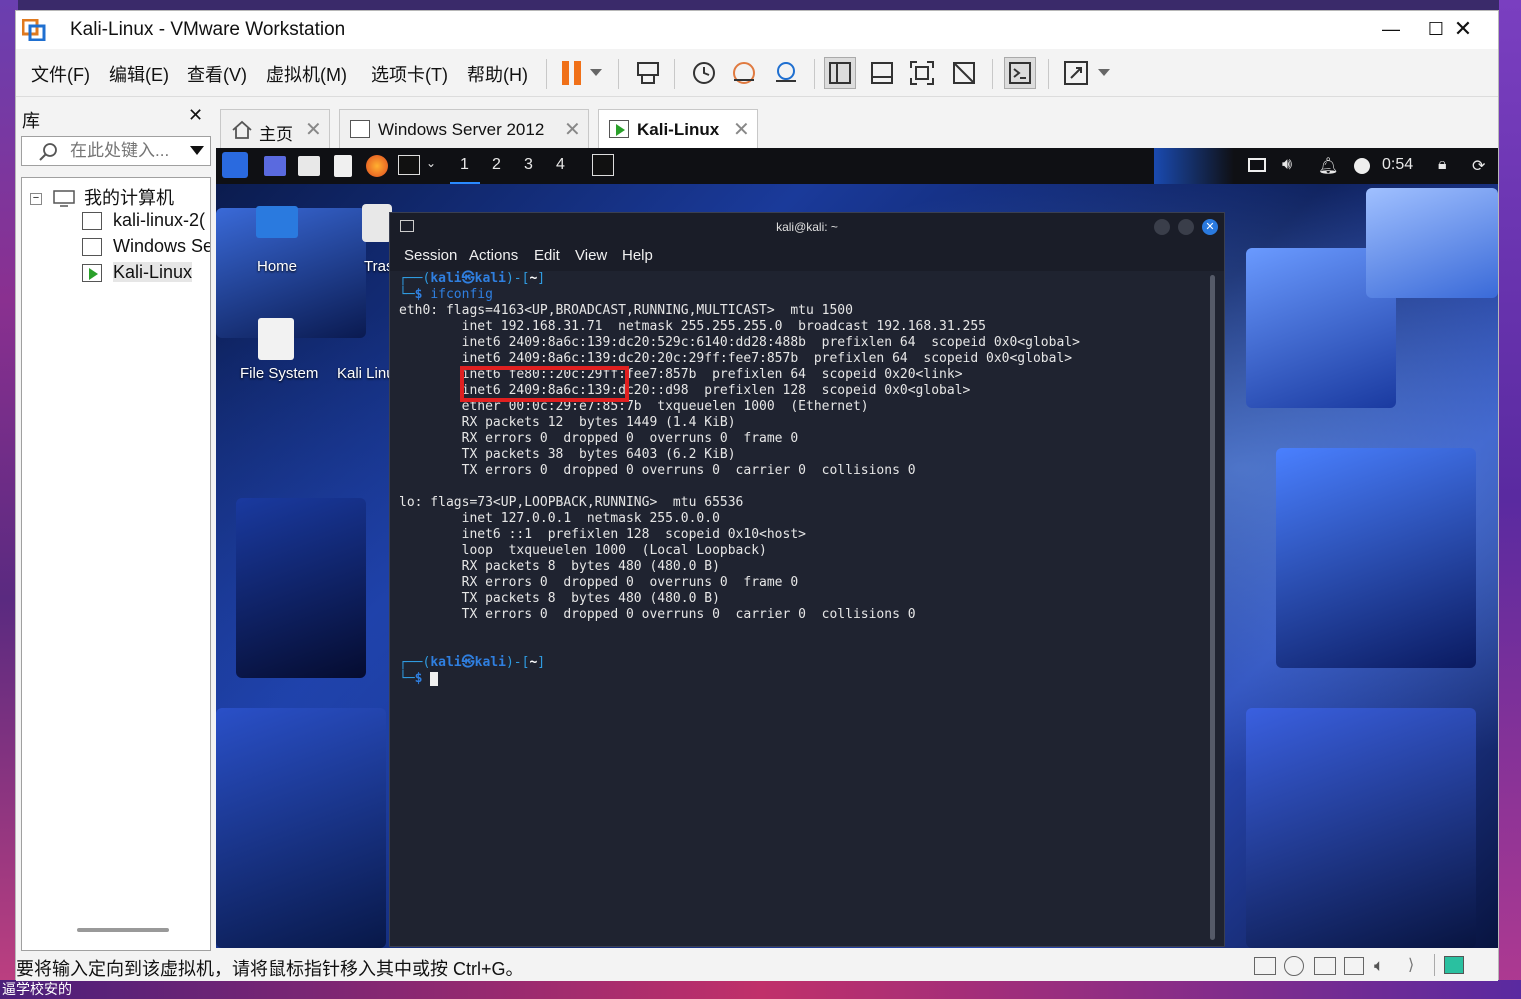 The image size is (1521, 999). I want to click on title-bar: Kali-Linux - VMware Workstation — ☐ ✕, so click(757, 30).